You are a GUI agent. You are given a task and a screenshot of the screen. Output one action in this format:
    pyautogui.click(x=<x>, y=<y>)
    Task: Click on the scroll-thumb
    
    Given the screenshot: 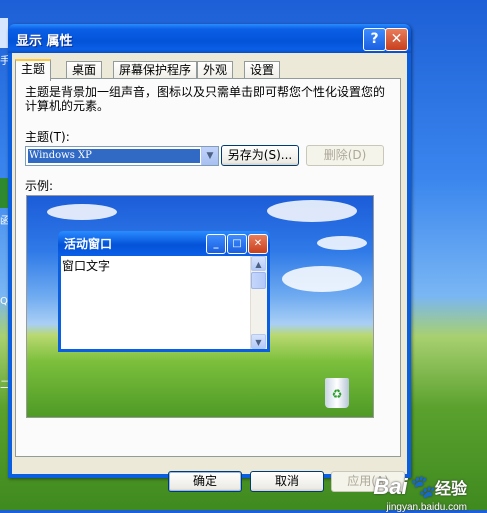 What is the action you would take?
    pyautogui.click(x=258, y=280)
    